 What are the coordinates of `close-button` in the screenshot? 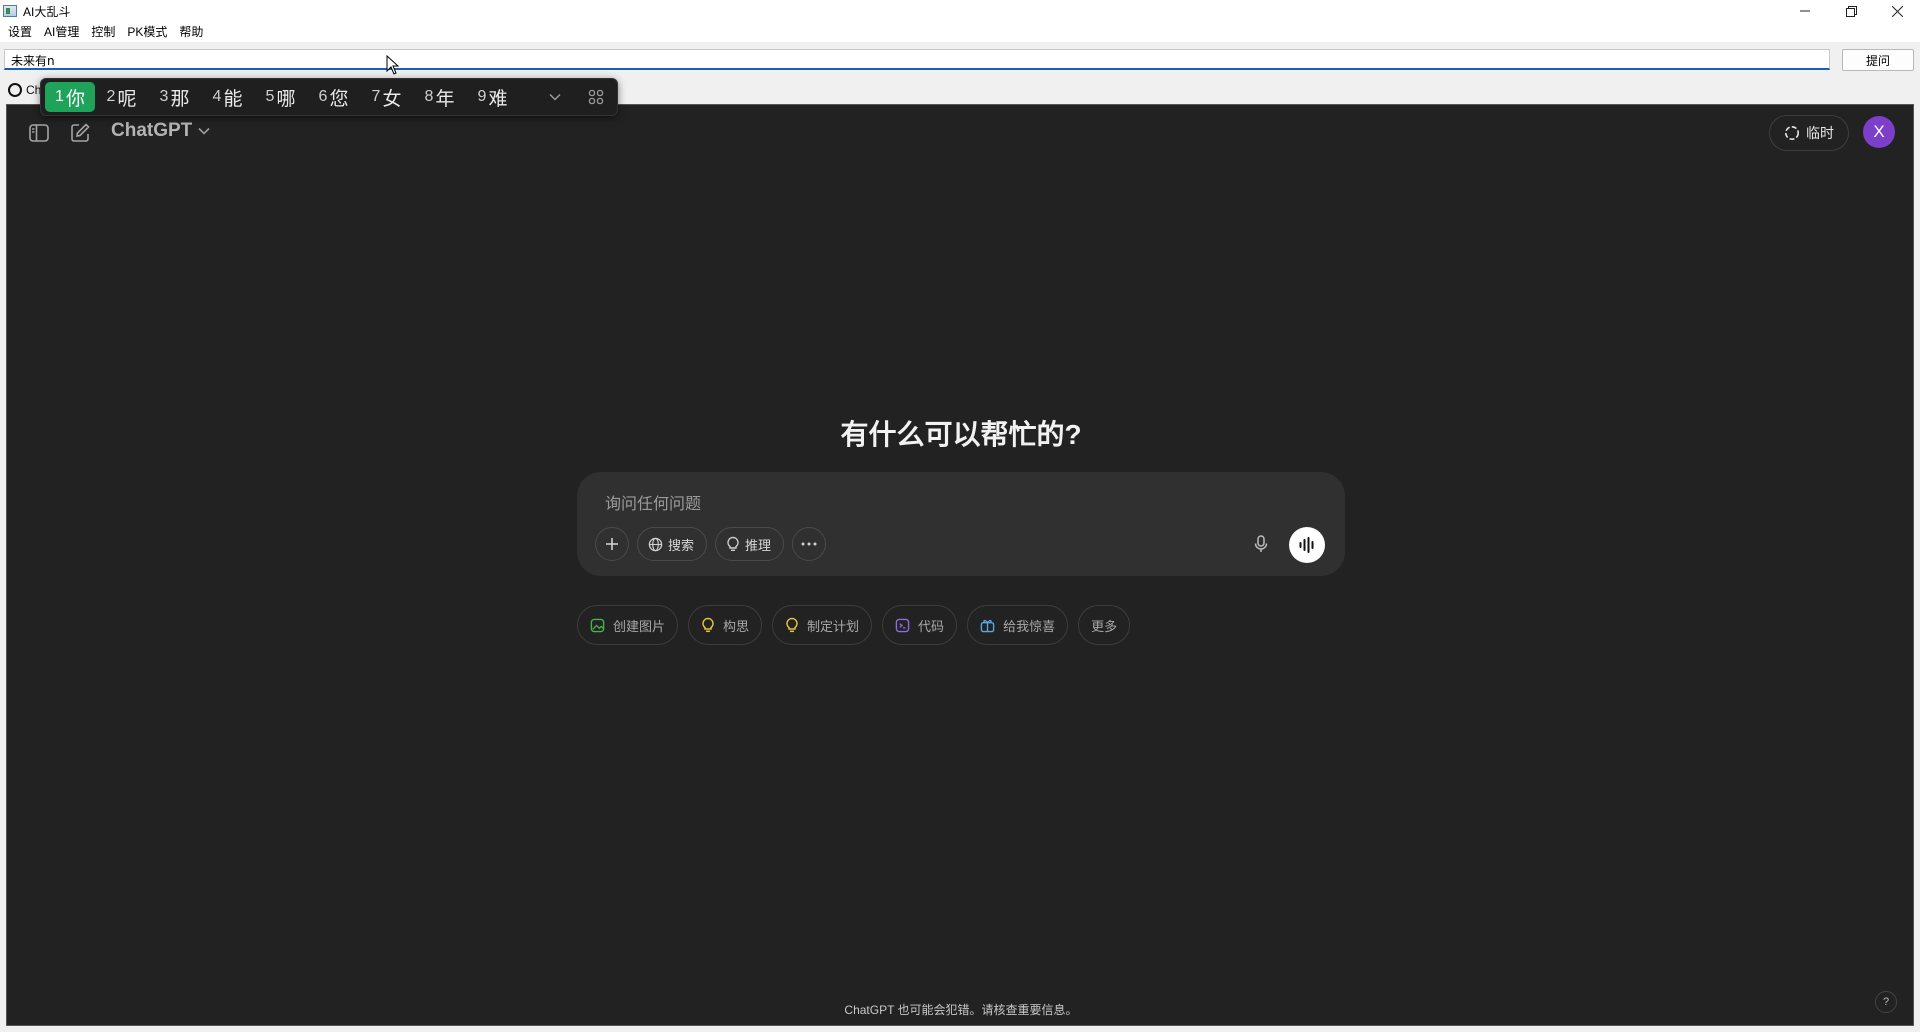 It's located at (1897, 11).